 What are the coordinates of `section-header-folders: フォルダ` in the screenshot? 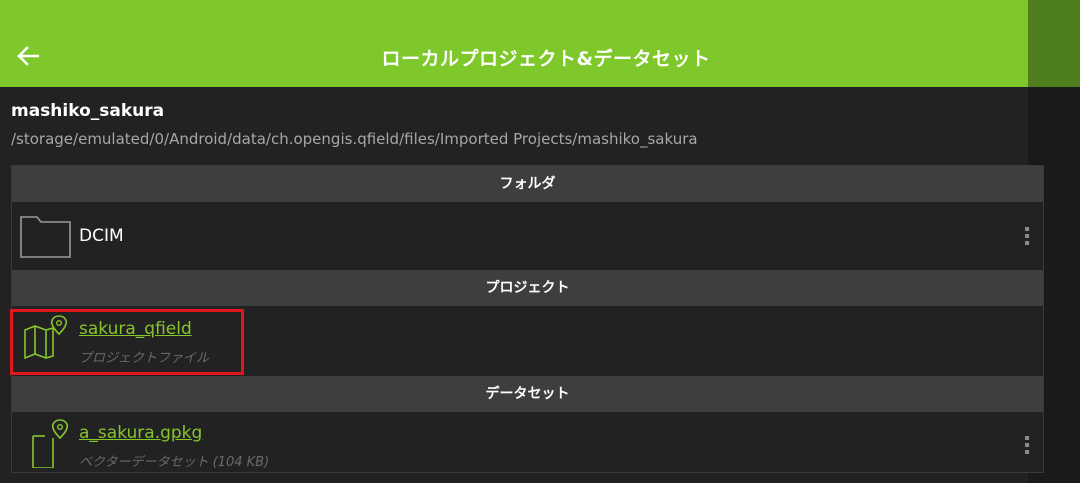 It's located at (527, 184).